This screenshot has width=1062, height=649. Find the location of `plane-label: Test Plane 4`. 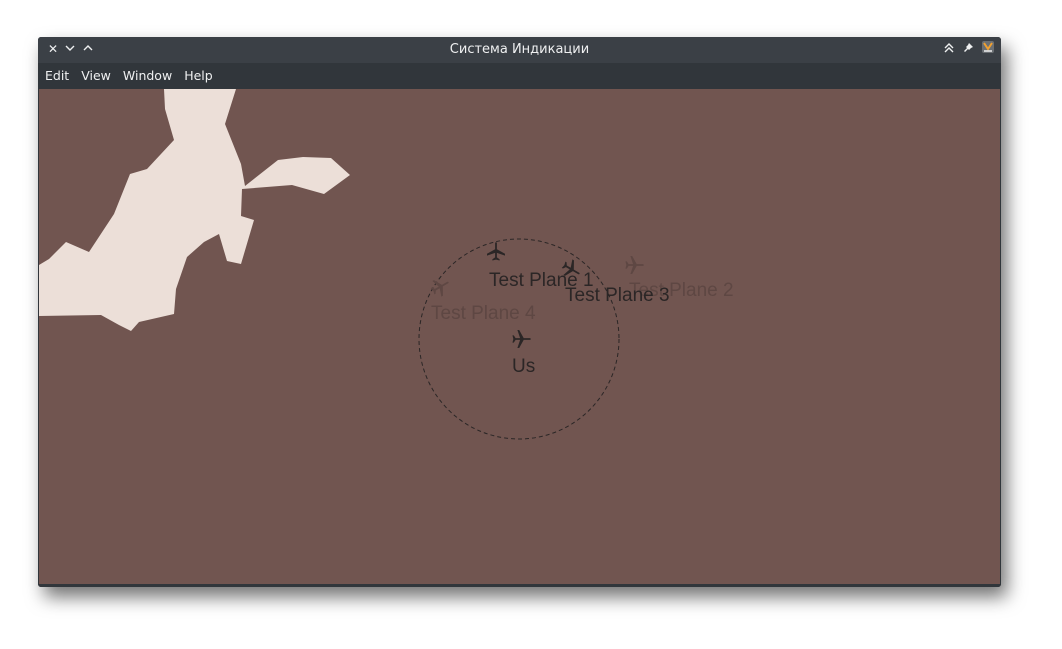

plane-label: Test Plane 4 is located at coordinates (483, 313).